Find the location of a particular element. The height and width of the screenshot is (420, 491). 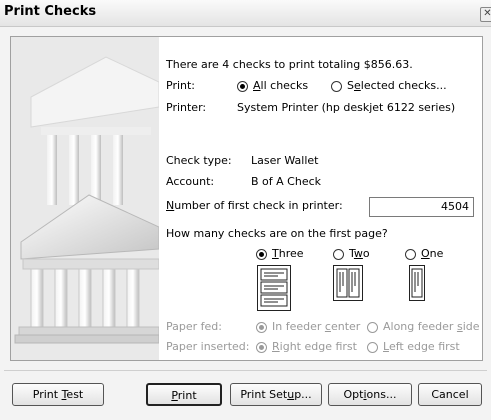

radio-selected-checks is located at coordinates (336, 86).